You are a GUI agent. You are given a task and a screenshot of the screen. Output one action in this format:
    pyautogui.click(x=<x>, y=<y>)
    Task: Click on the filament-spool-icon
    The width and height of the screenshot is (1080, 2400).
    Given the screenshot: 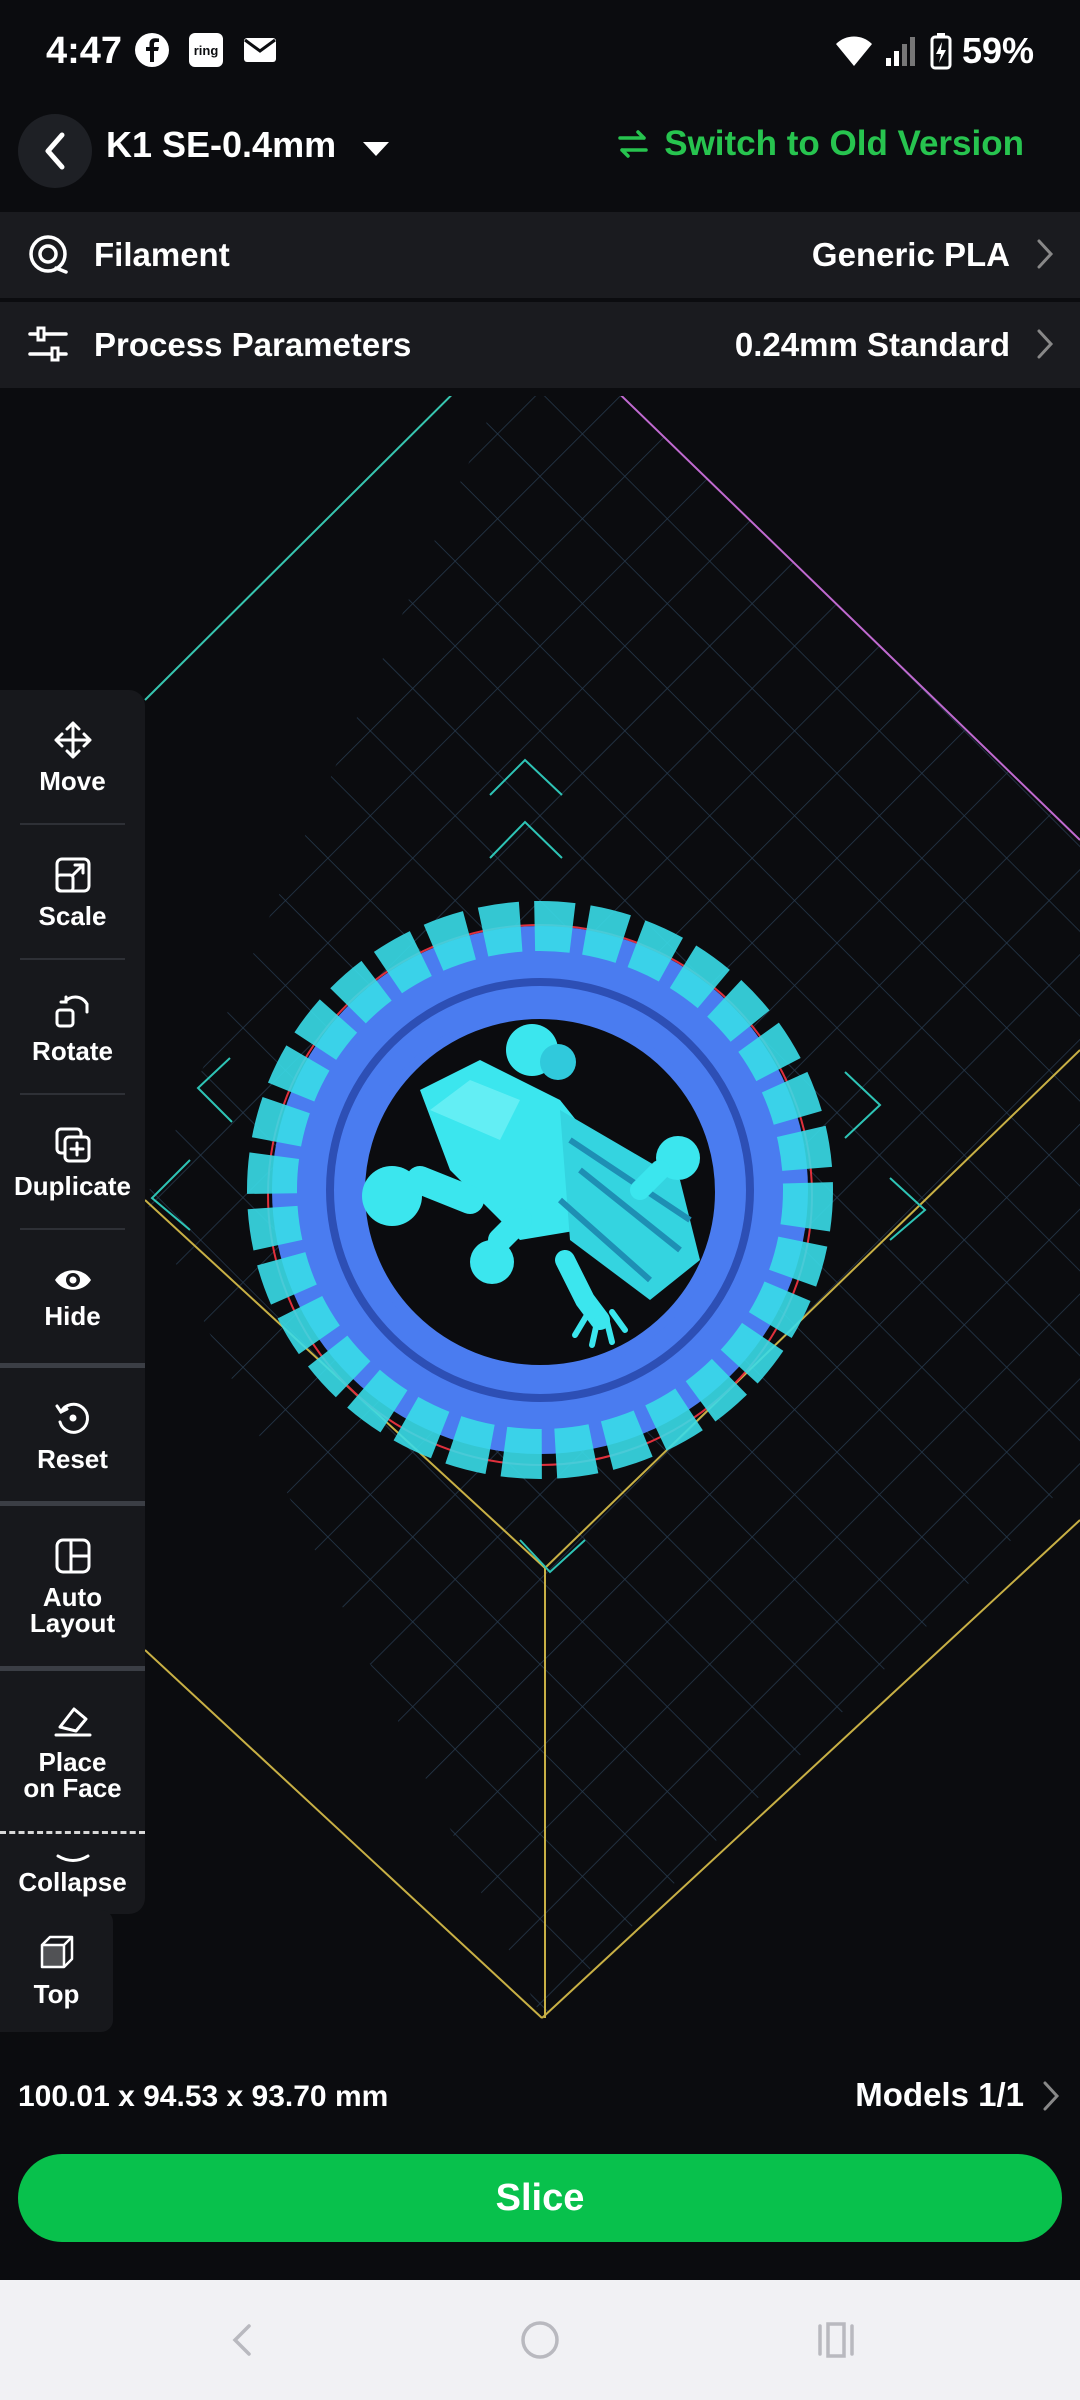 What is the action you would take?
    pyautogui.click(x=48, y=254)
    